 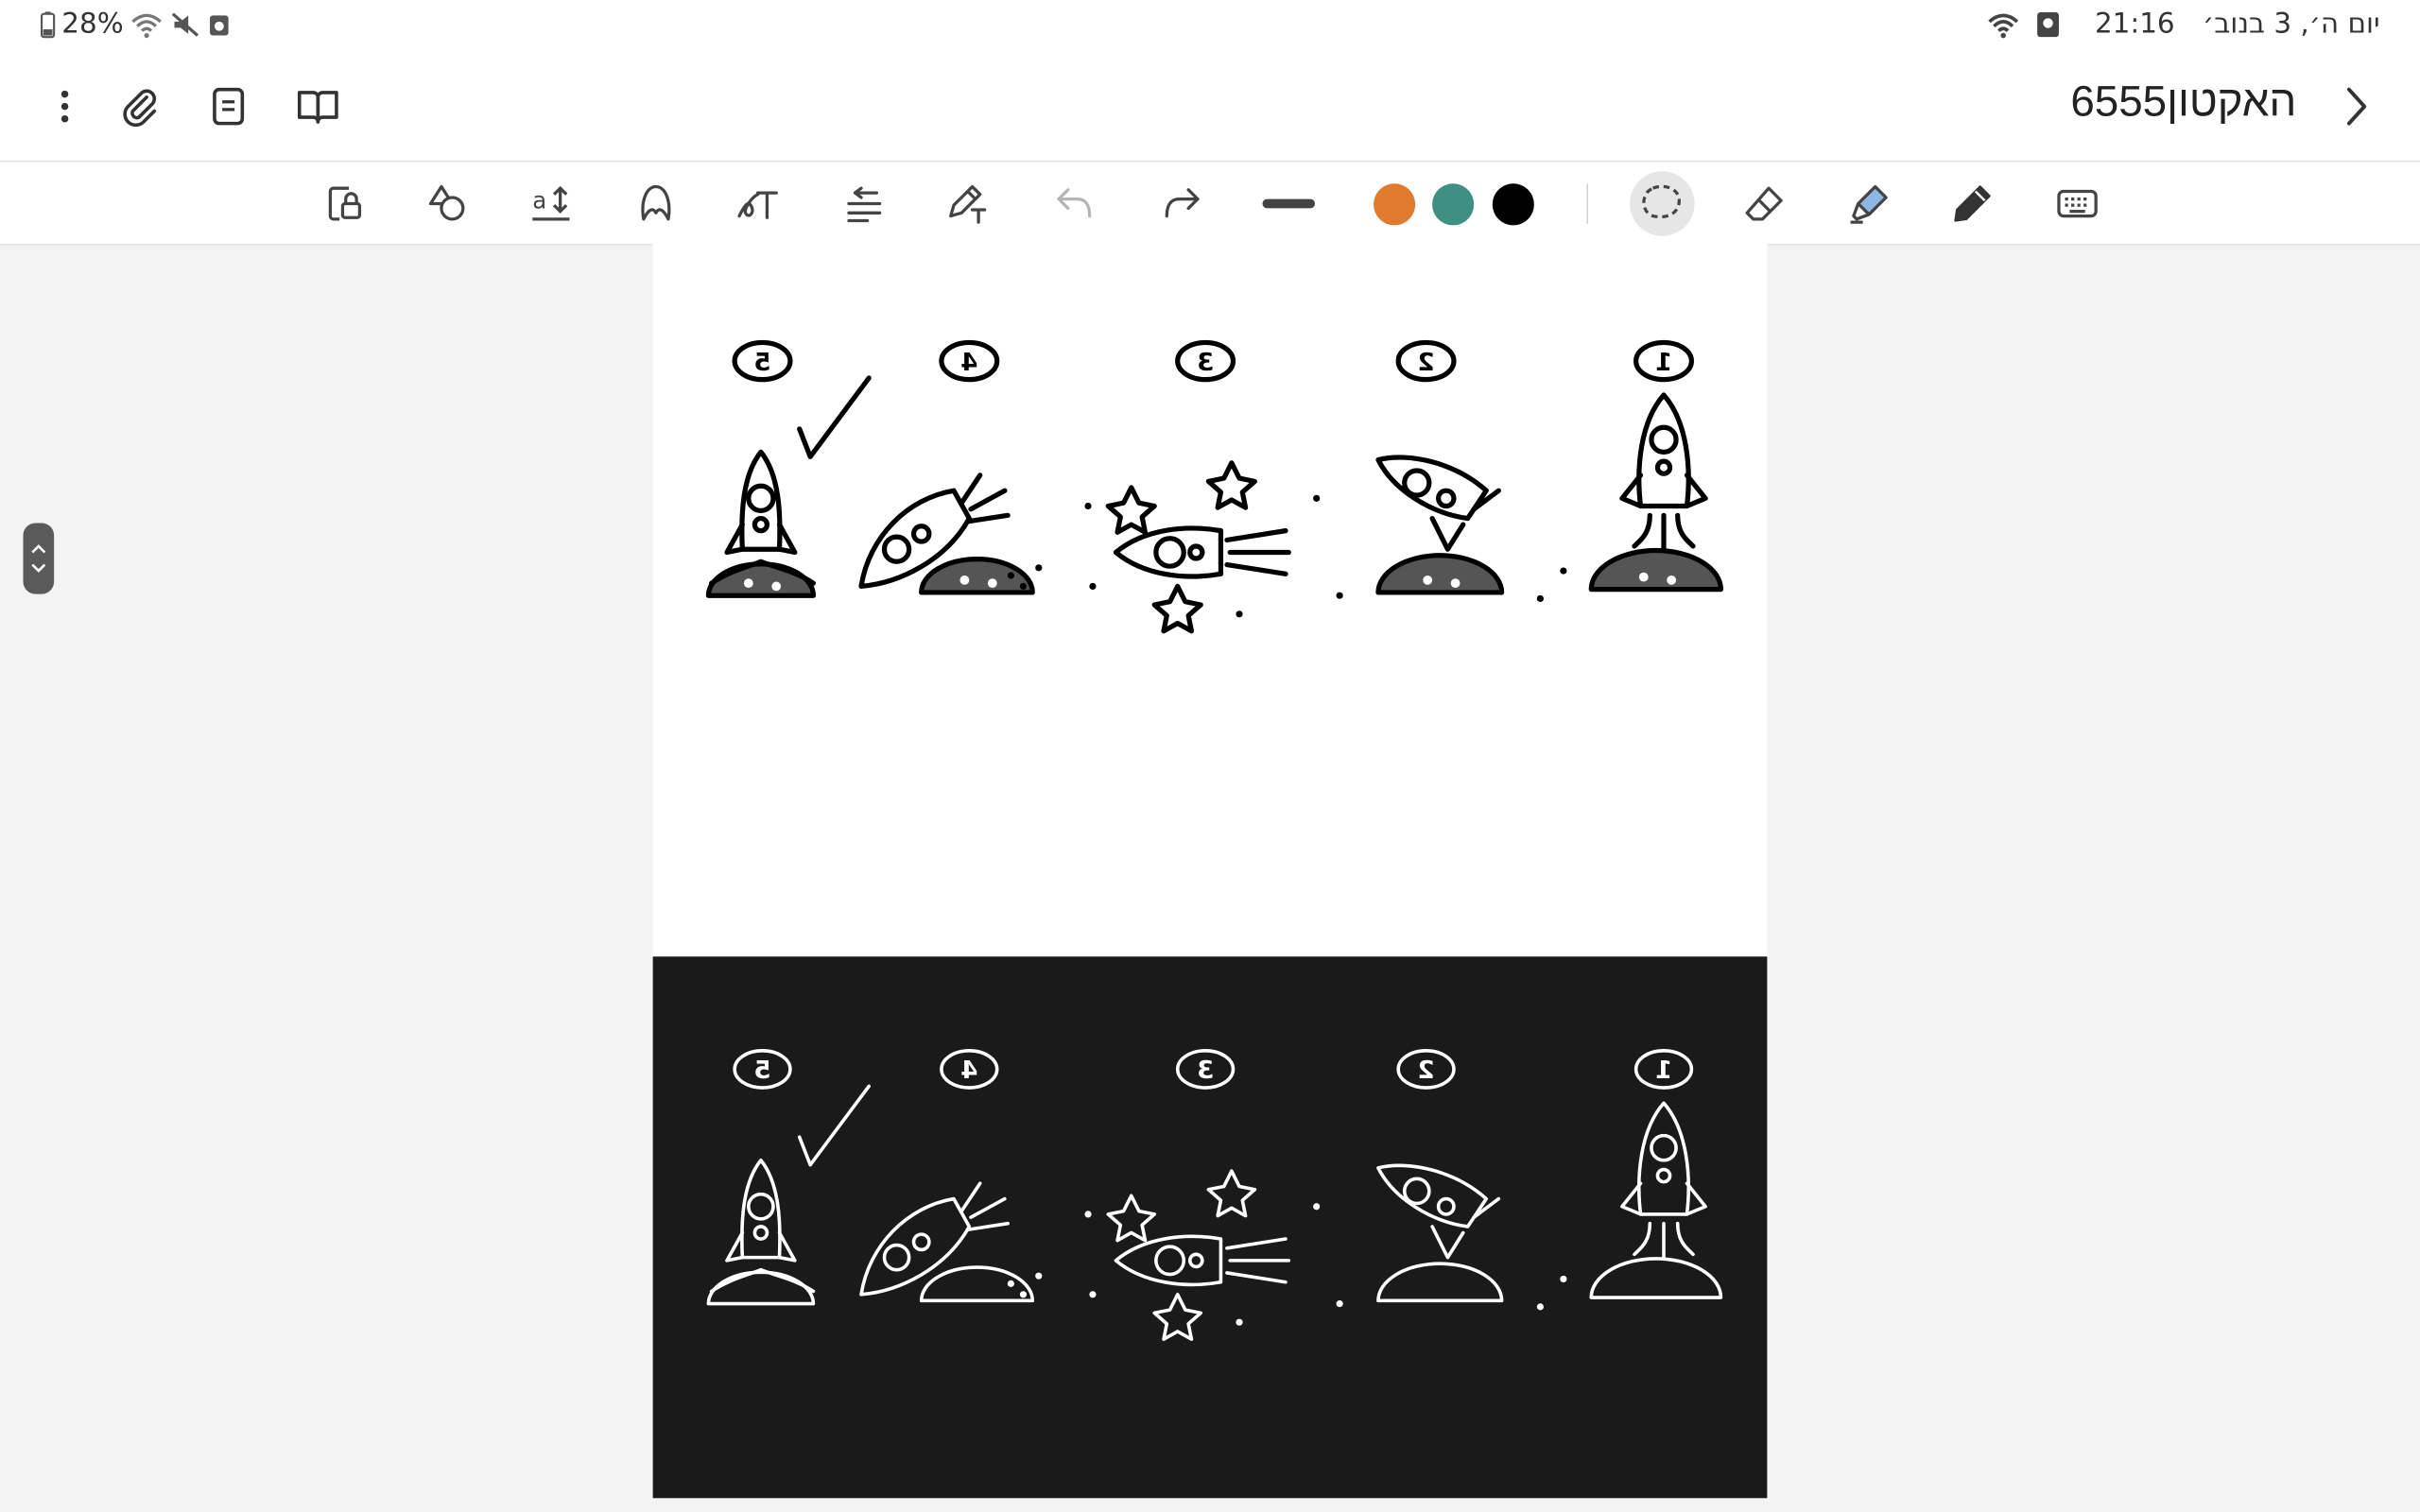 I want to click on battery-icon, so click(x=48, y=24).